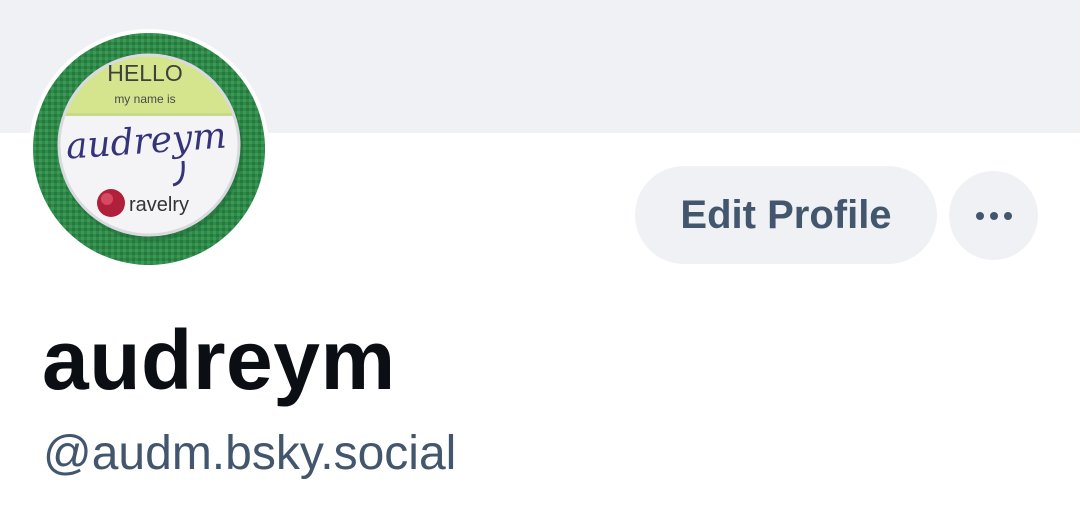 Image resolution: width=1080 pixels, height=516 pixels. I want to click on more-options-button, so click(993, 215).